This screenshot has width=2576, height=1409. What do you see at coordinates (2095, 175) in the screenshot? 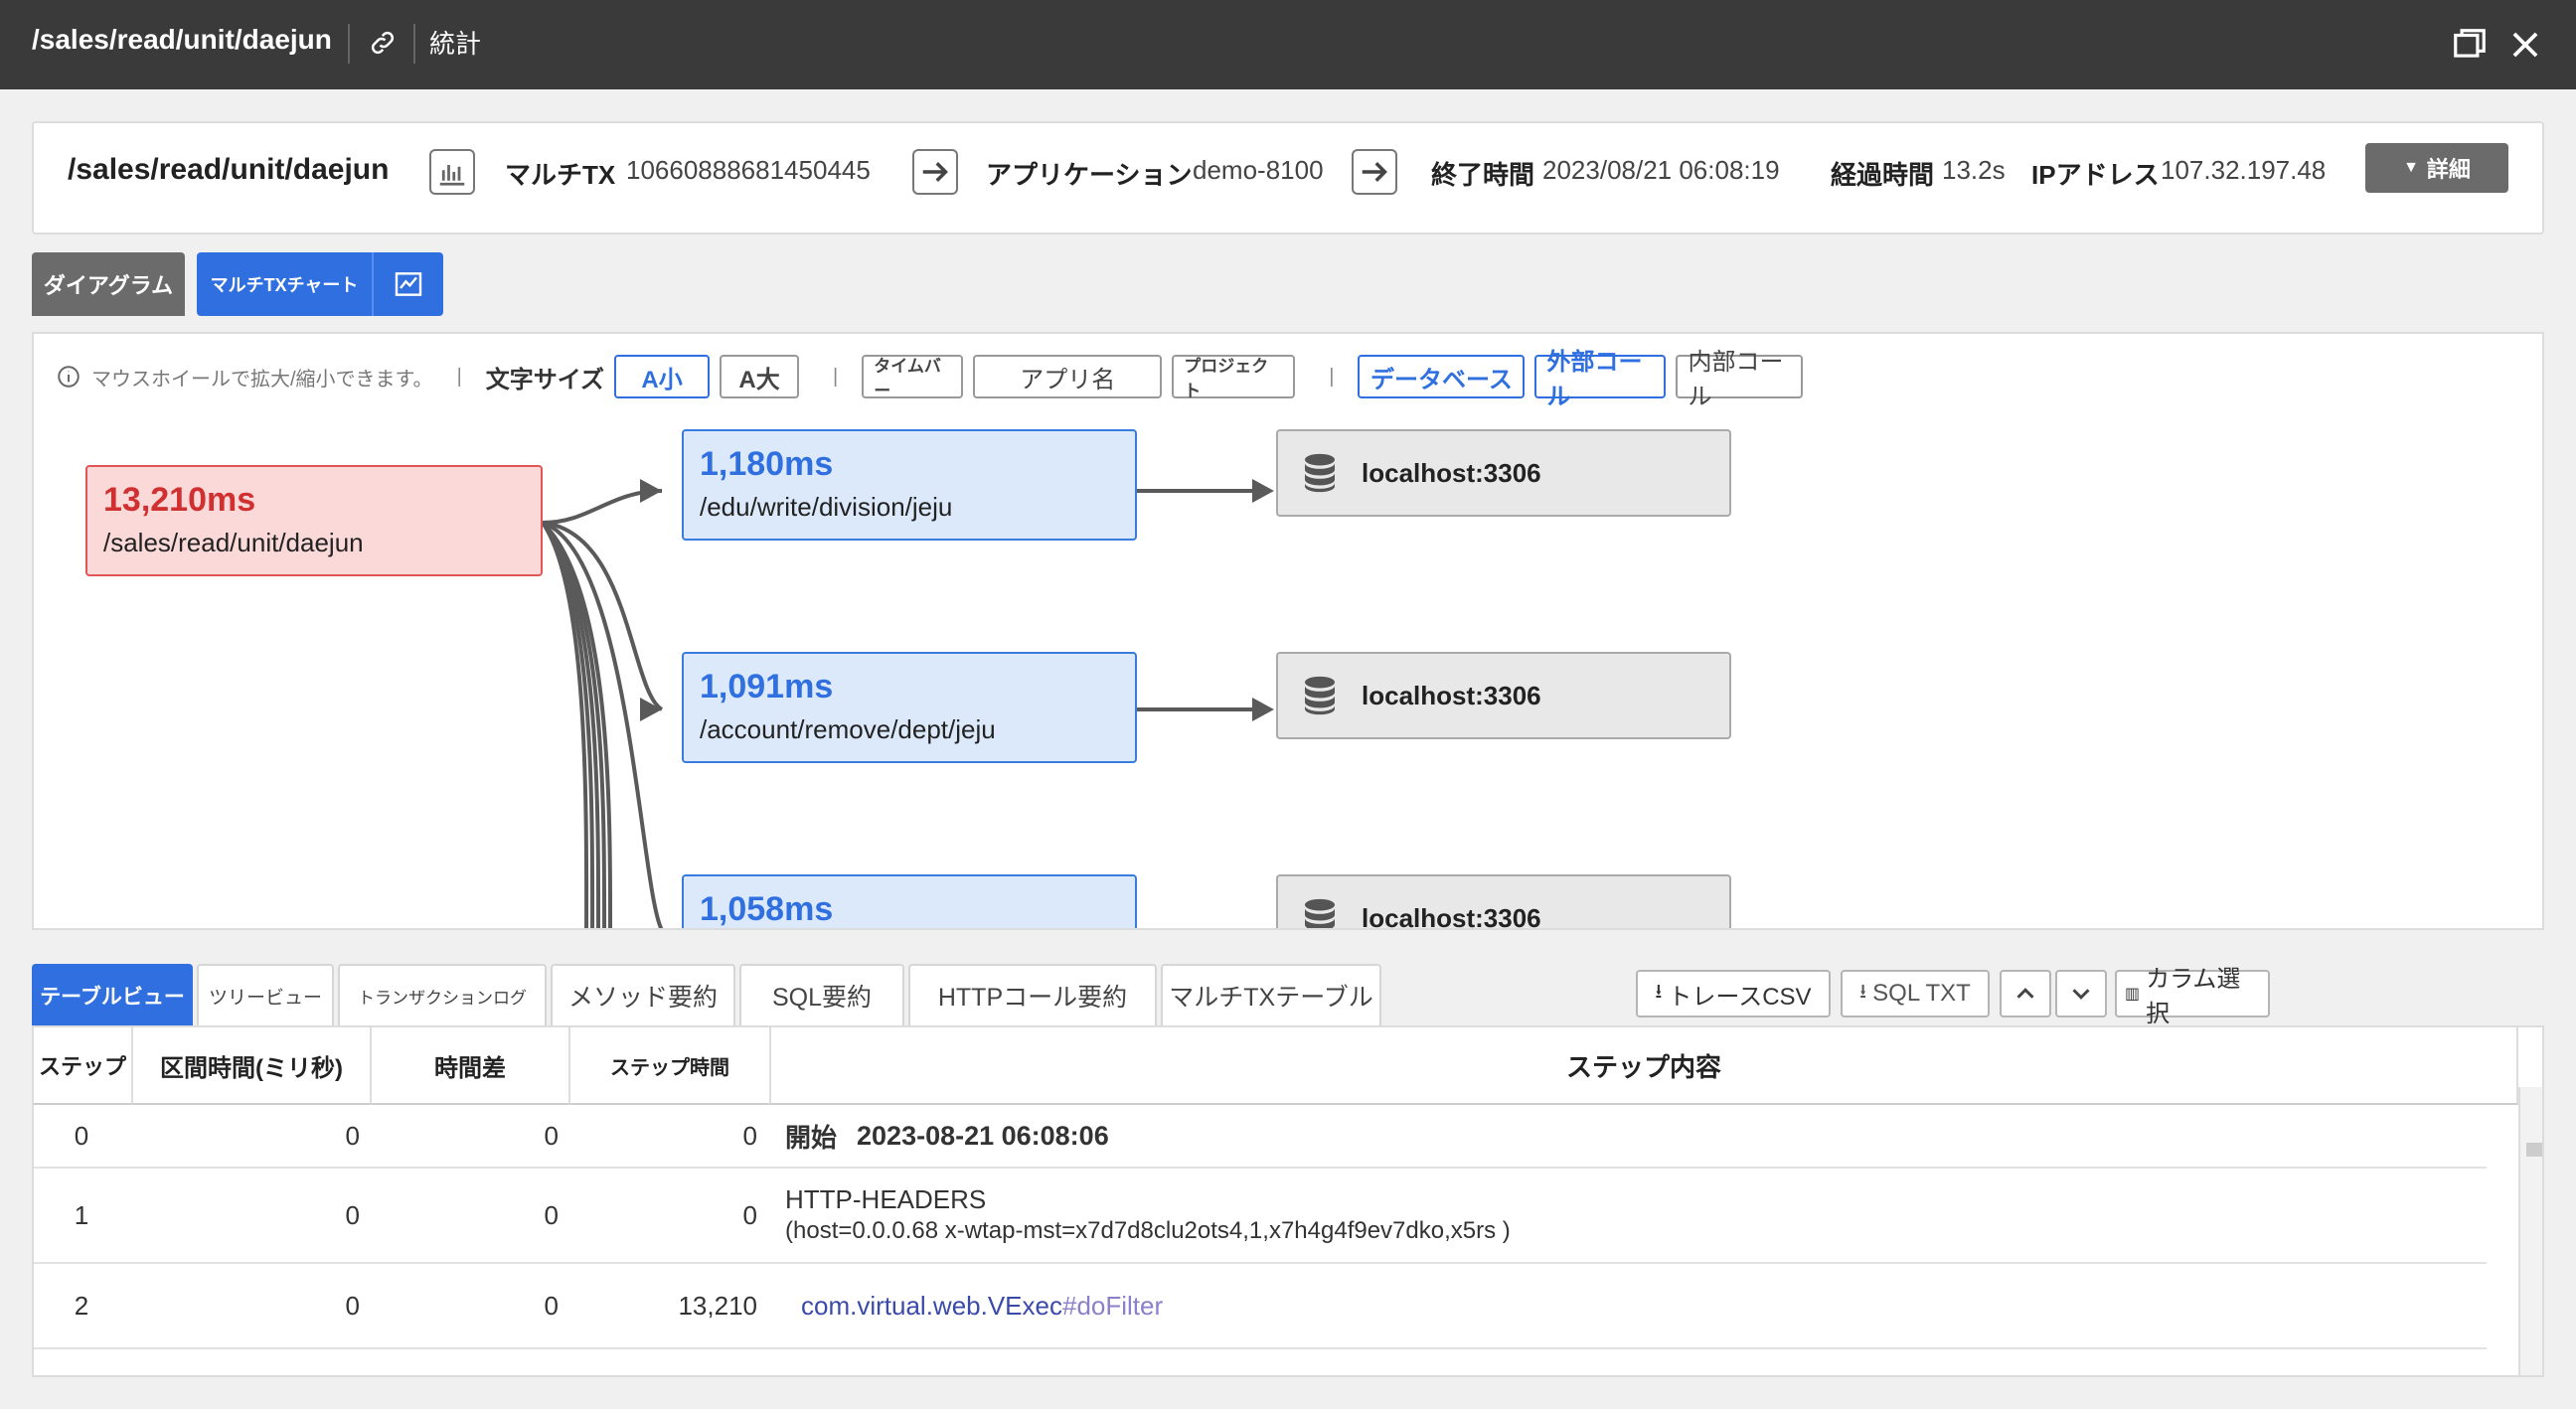
I see `ip-label: IPアドレス` at bounding box center [2095, 175].